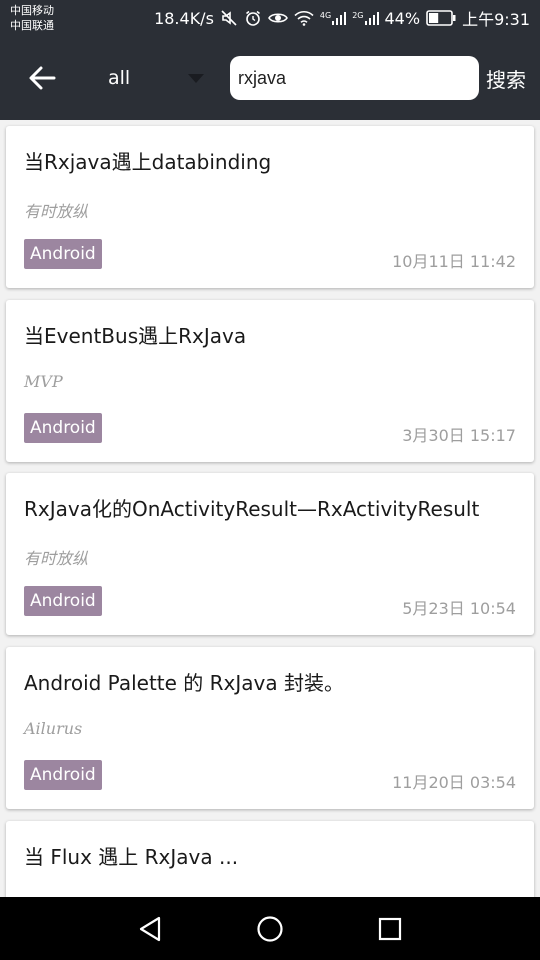 The image size is (540, 960). What do you see at coordinates (402, 18) in the screenshot?
I see `battery-percent: 44%` at bounding box center [402, 18].